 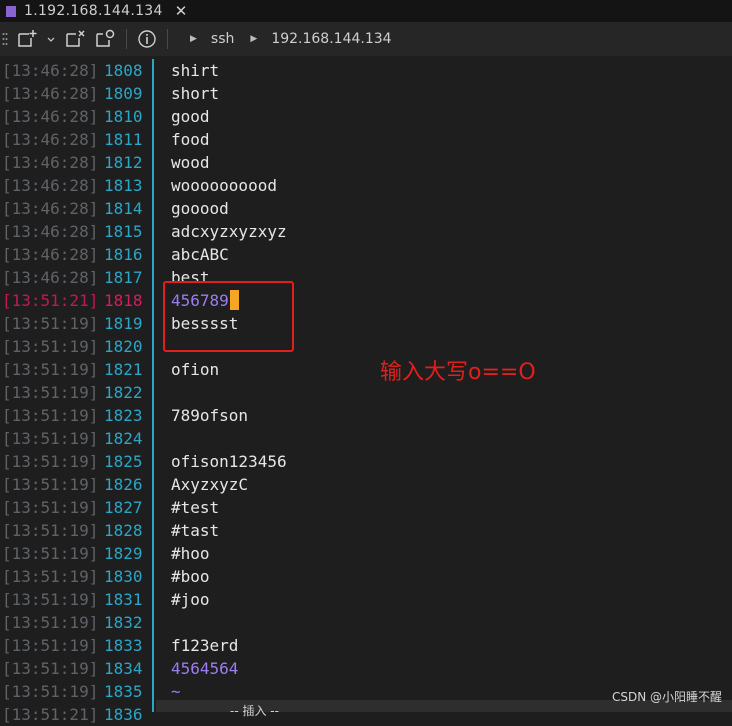 What do you see at coordinates (229, 231) in the screenshot?
I see `line-text: adcxyzxyzxyz` at bounding box center [229, 231].